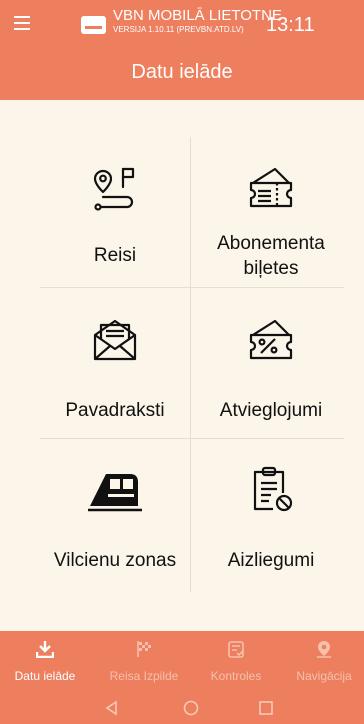  What do you see at coordinates (45, 661) in the screenshot?
I see `nav-datu-ielade: Datu ielāde` at bounding box center [45, 661].